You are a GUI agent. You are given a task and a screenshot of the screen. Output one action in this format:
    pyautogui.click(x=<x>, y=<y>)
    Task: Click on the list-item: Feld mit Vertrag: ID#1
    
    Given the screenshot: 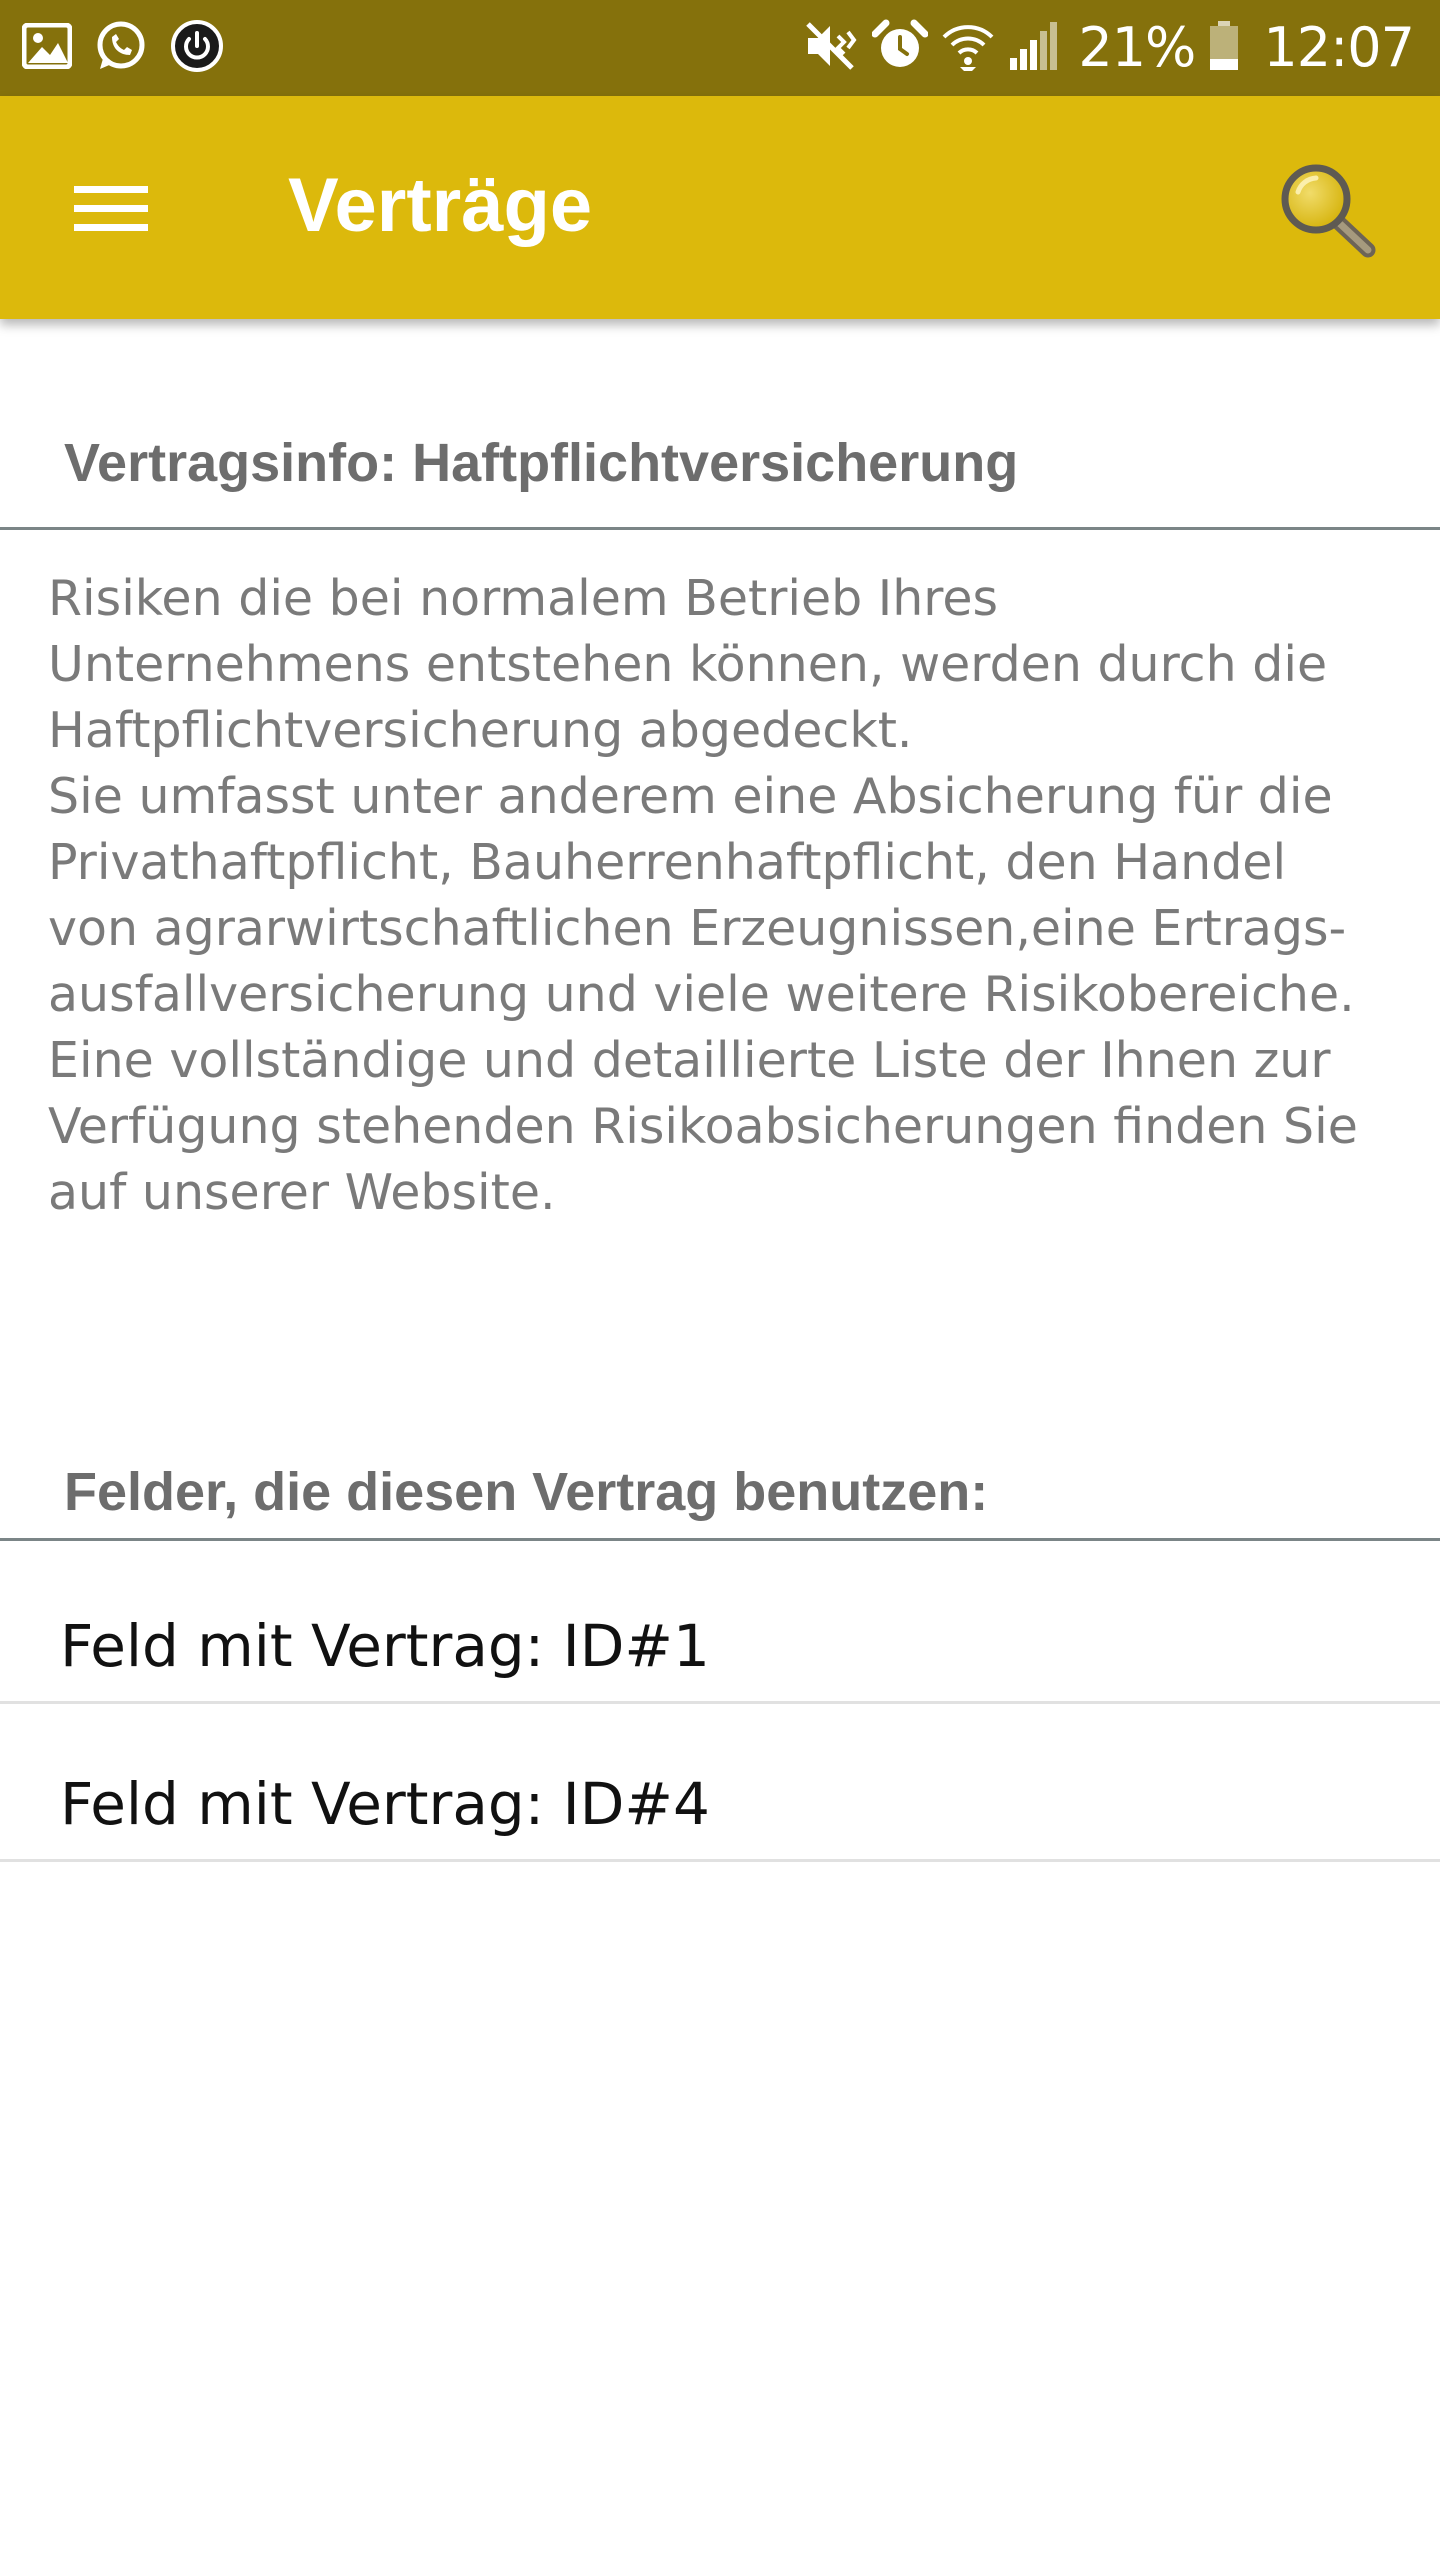 What is the action you would take?
    pyautogui.click(x=720, y=1622)
    